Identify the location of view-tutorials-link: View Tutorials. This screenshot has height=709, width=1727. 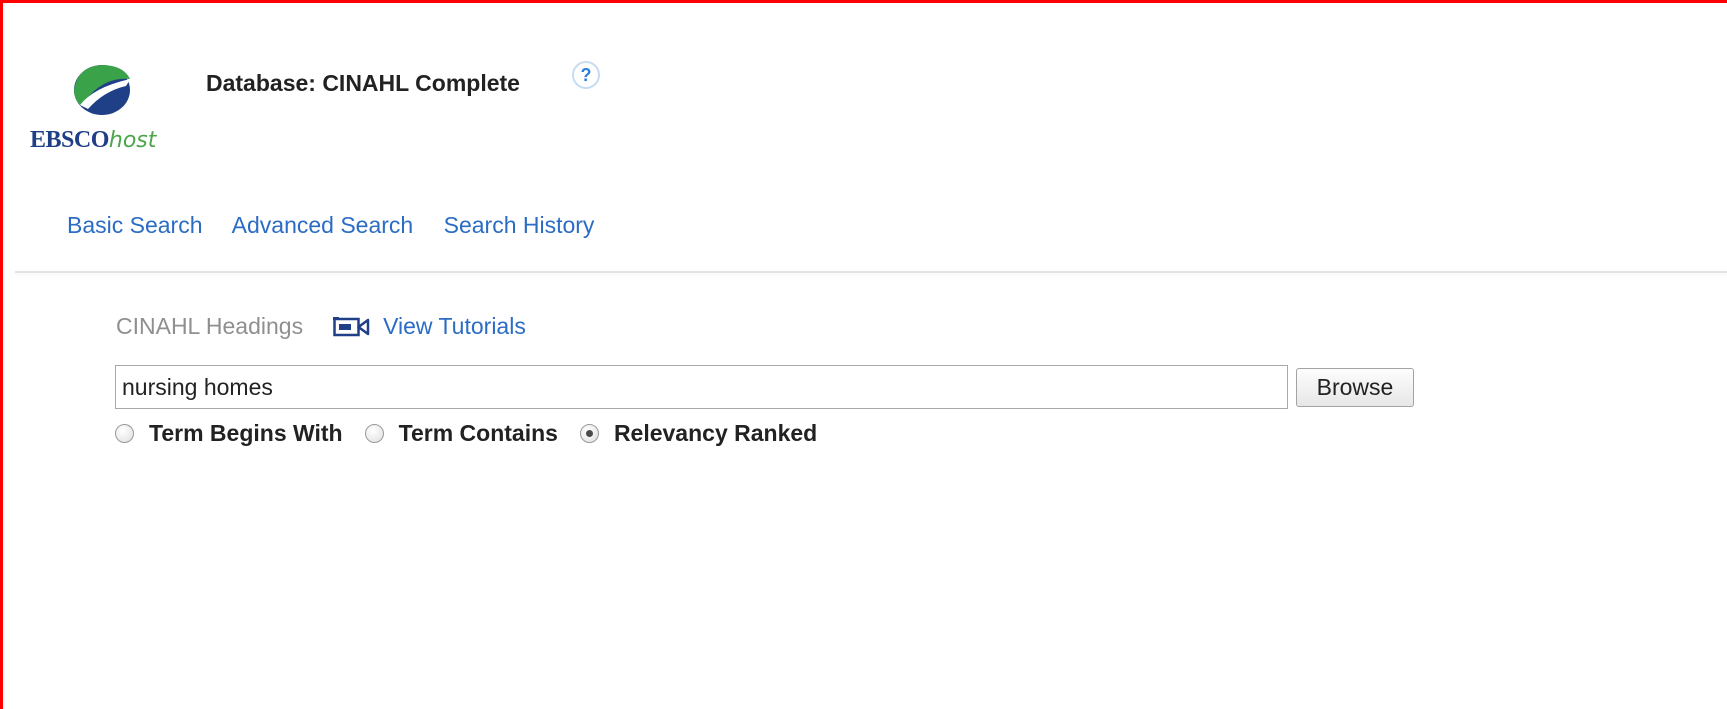
(454, 326).